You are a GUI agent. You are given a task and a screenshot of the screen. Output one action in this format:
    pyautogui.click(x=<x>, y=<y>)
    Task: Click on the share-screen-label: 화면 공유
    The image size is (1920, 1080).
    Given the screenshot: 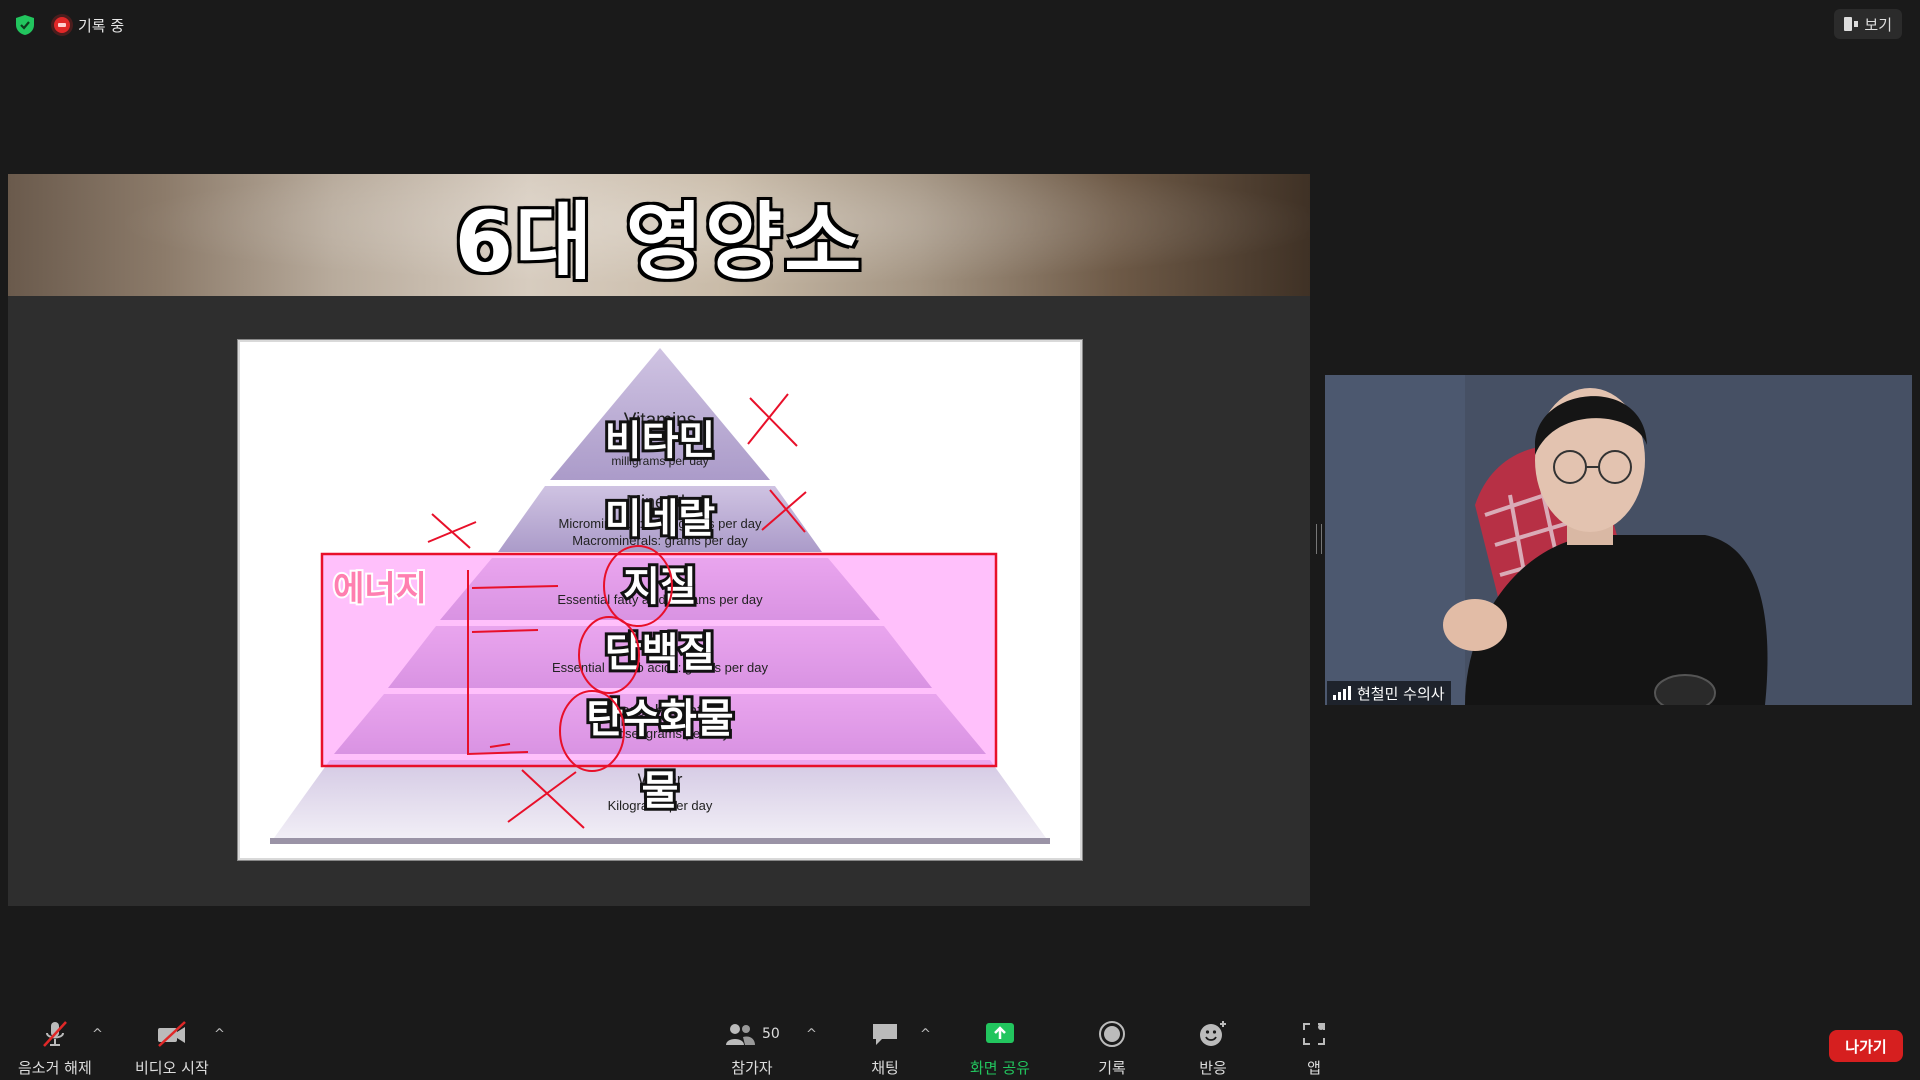 What is the action you would take?
    pyautogui.click(x=1000, y=1068)
    